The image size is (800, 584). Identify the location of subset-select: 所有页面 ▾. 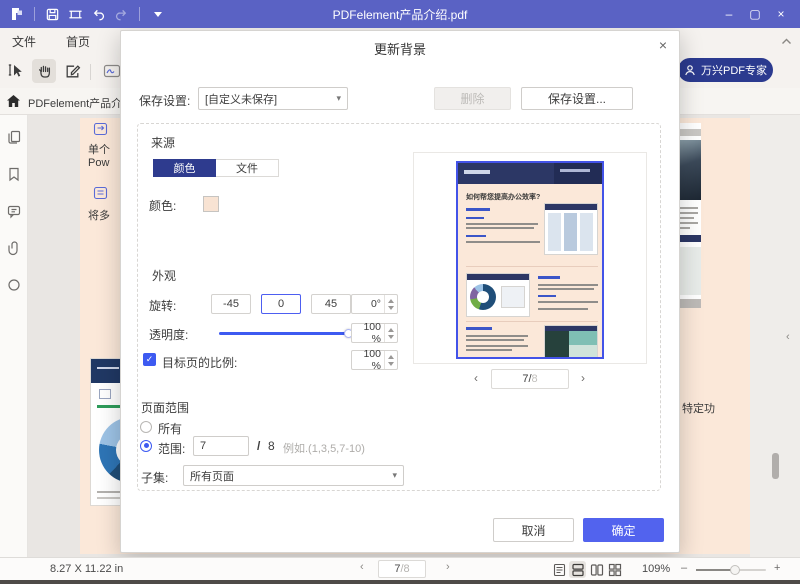
(293, 475).